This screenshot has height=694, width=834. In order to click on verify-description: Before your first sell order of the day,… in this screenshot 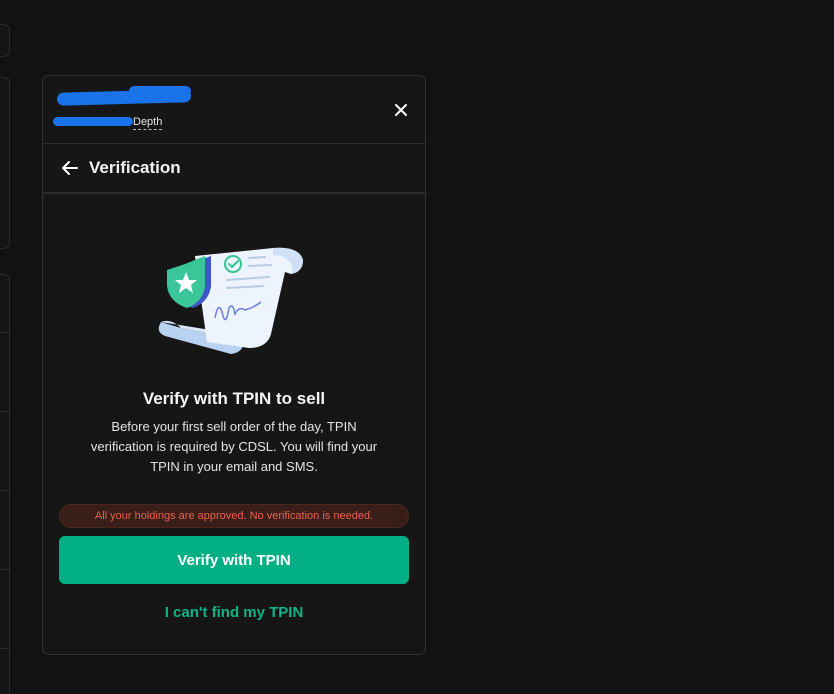, I will do `click(234, 446)`.